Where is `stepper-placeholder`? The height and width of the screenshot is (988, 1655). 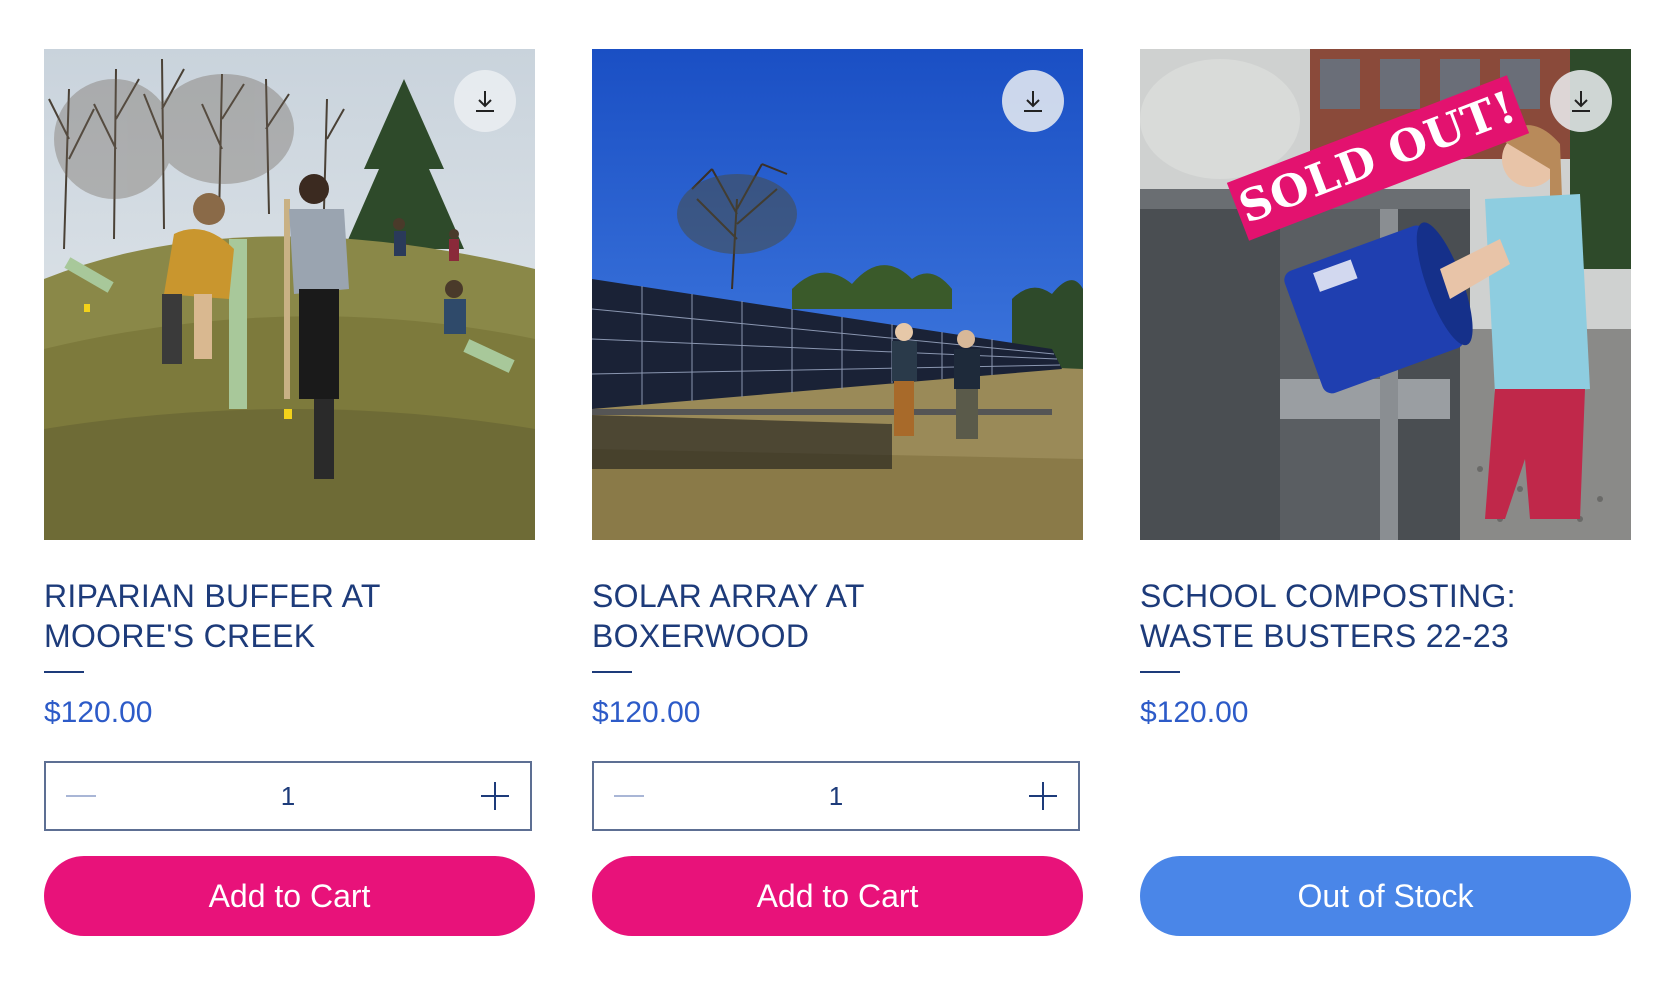 stepper-placeholder is located at coordinates (1385, 781).